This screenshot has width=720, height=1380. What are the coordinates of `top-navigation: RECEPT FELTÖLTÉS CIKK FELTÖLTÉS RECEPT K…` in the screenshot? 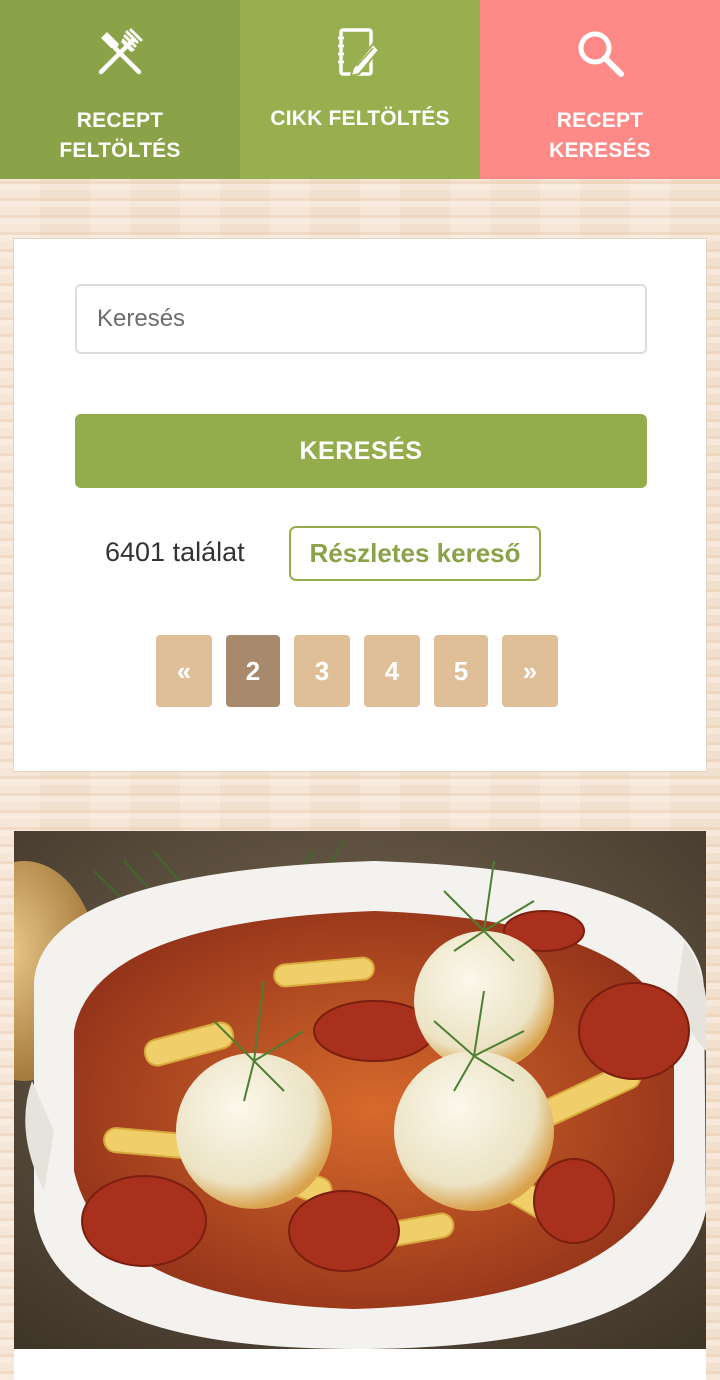 It's located at (360, 89).